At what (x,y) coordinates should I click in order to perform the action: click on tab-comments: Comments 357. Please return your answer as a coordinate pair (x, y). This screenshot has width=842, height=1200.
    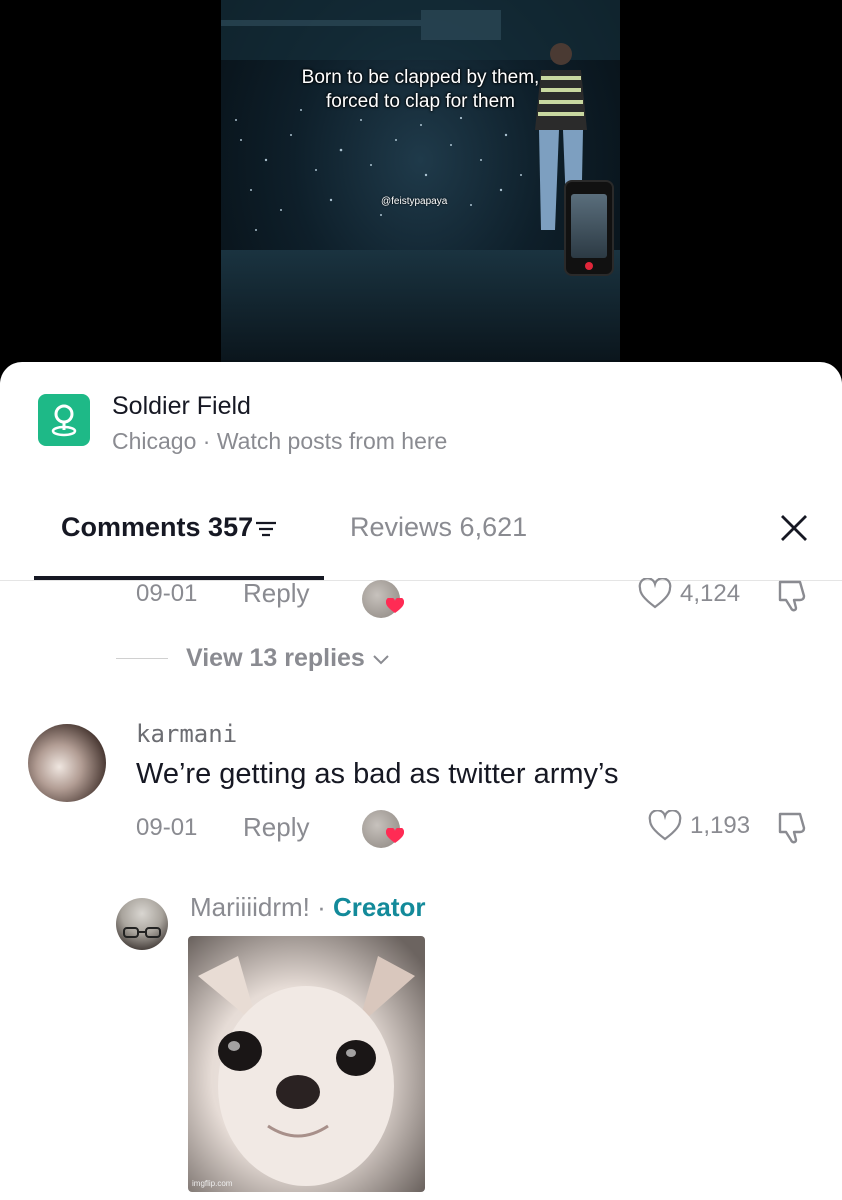
    Looking at the image, I should click on (169, 527).